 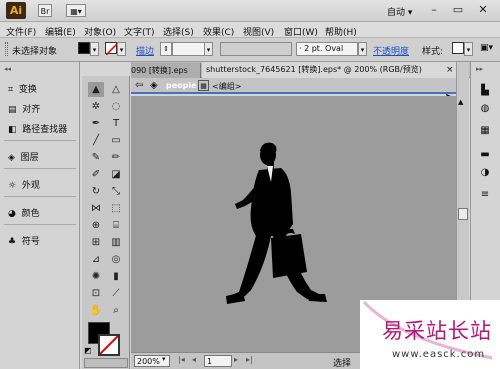 What do you see at coordinates (258, 31) in the screenshot?
I see `menu-view: 视图(V)` at bounding box center [258, 31].